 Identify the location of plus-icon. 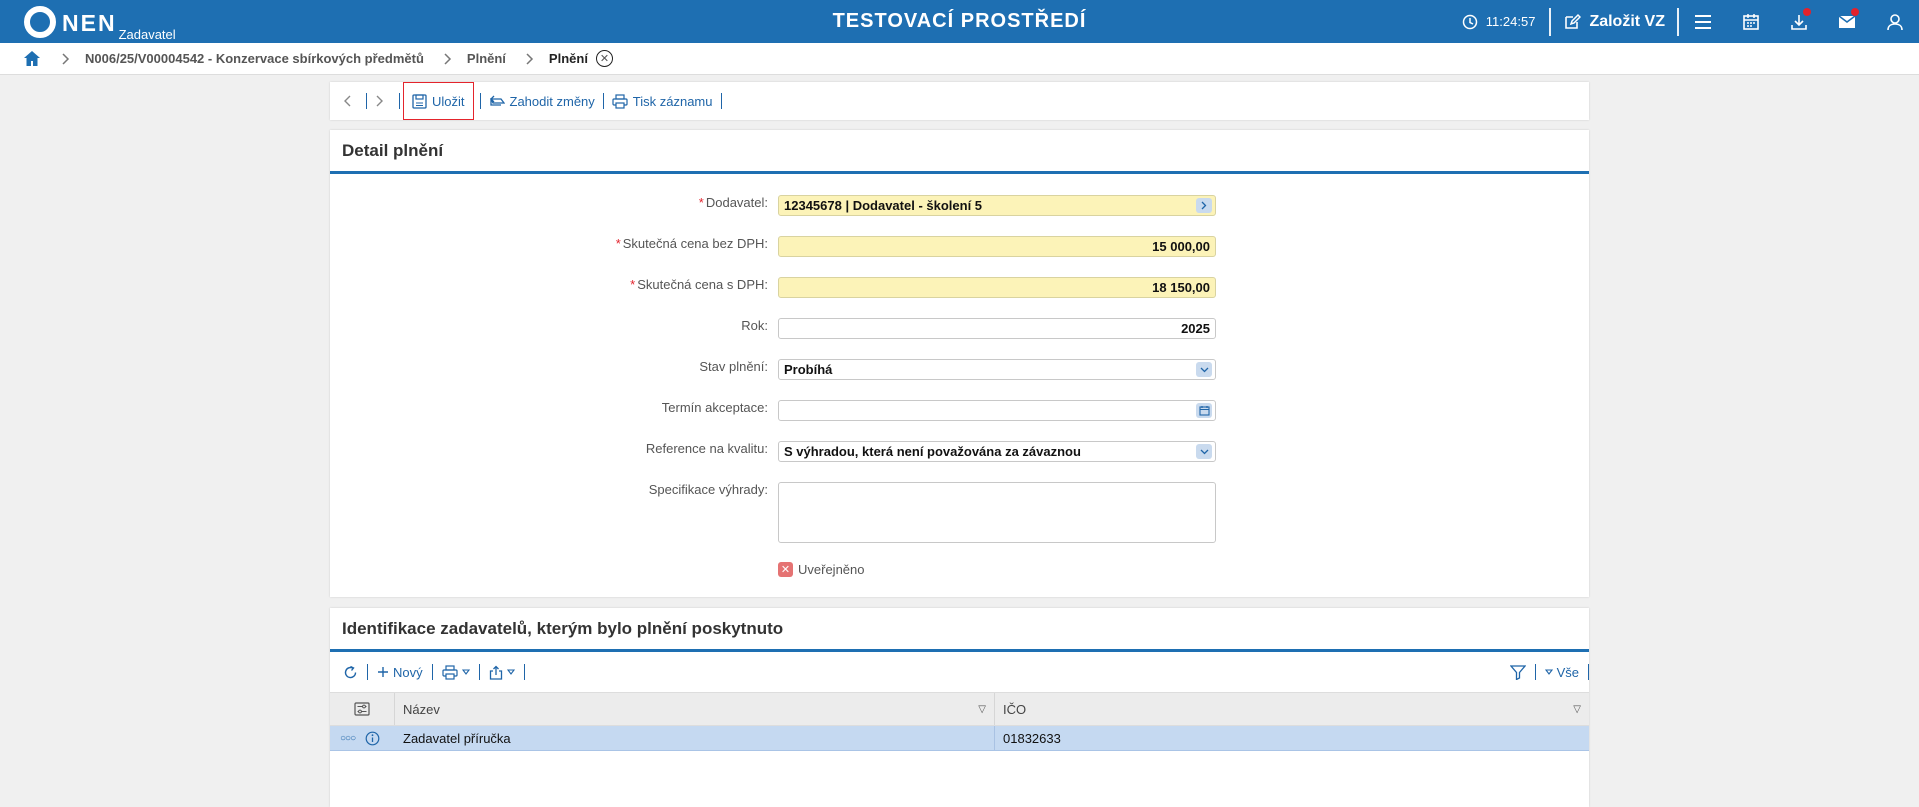
(383, 672).